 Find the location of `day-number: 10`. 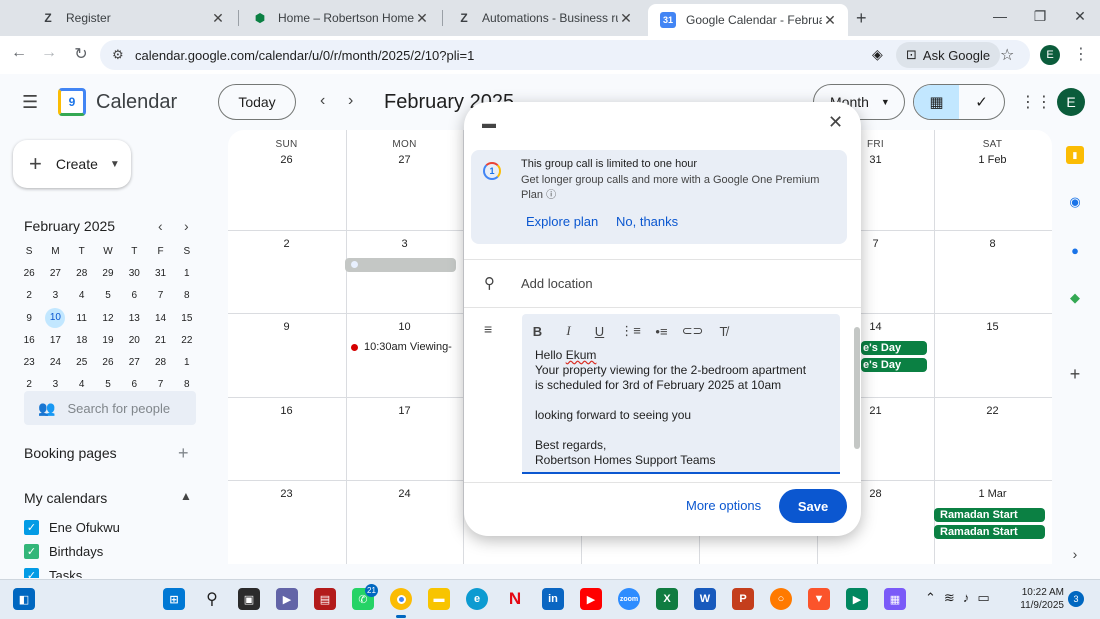

day-number: 10 is located at coordinates (404, 327).